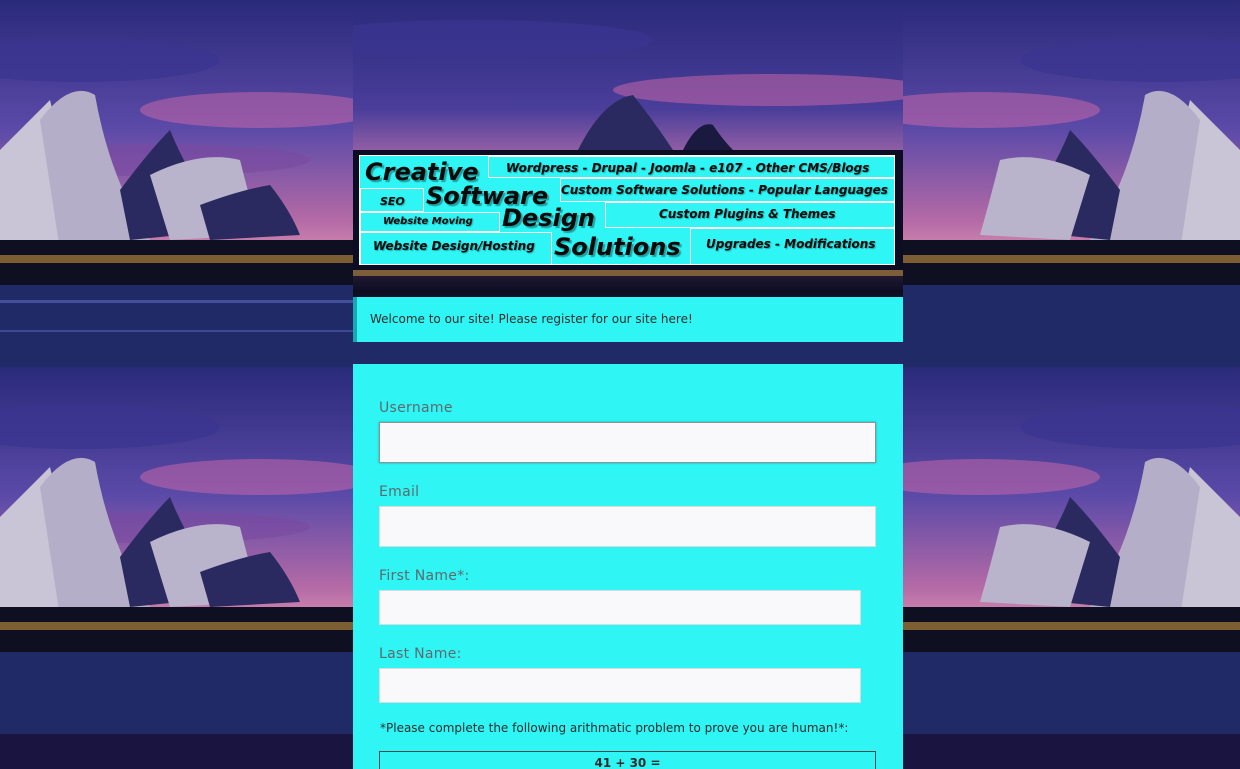  Describe the element at coordinates (416, 408) in the screenshot. I see `username-label: Username` at that location.